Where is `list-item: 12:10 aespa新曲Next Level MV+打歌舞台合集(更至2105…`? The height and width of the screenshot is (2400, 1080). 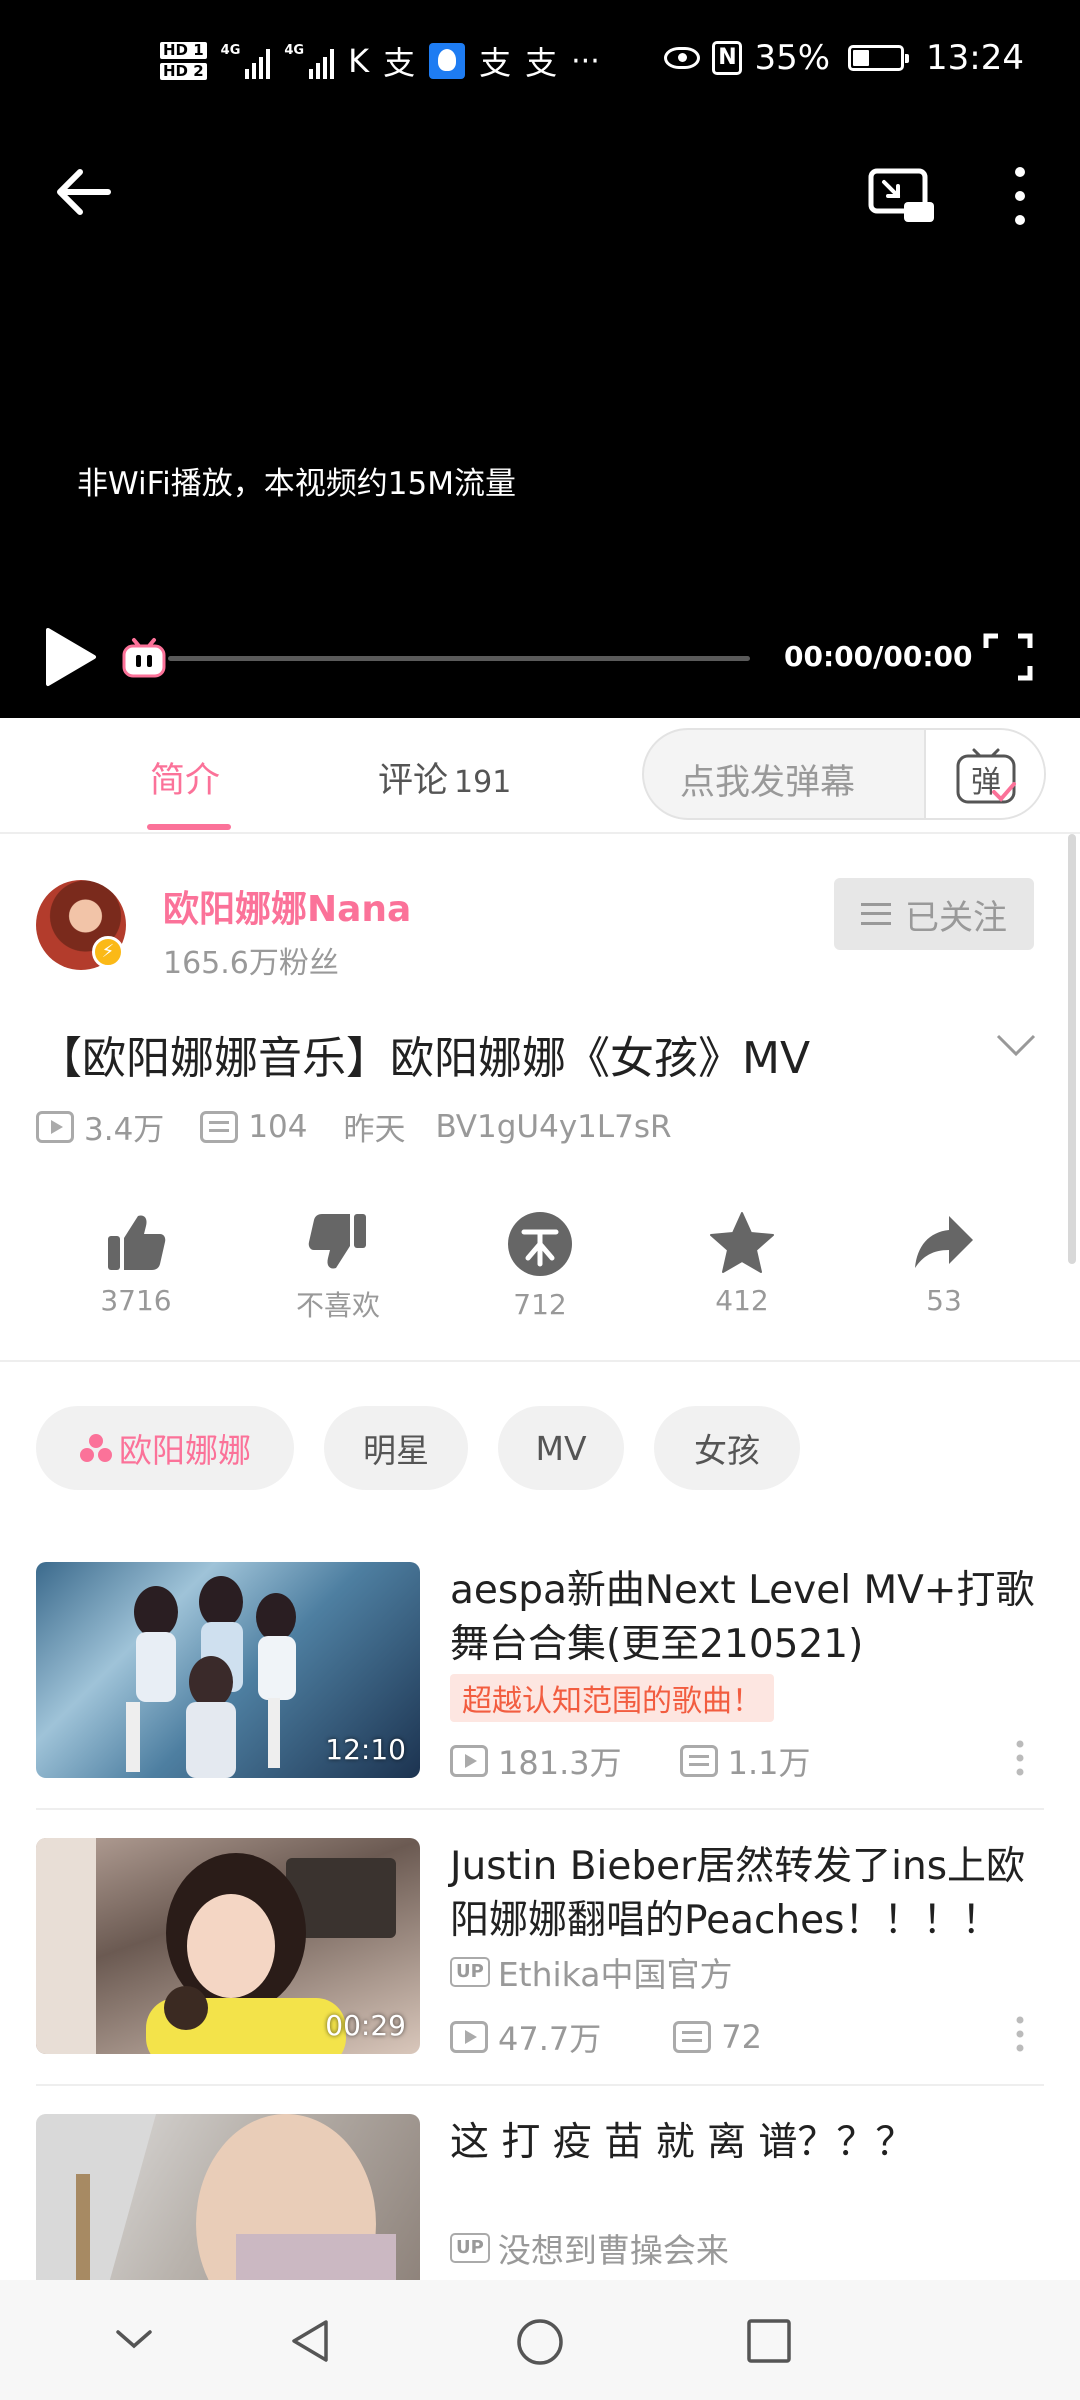
list-item: 12:10 aespa新曲Next Level MV+打歌舞台合集(更至2105… is located at coordinates (541, 1672).